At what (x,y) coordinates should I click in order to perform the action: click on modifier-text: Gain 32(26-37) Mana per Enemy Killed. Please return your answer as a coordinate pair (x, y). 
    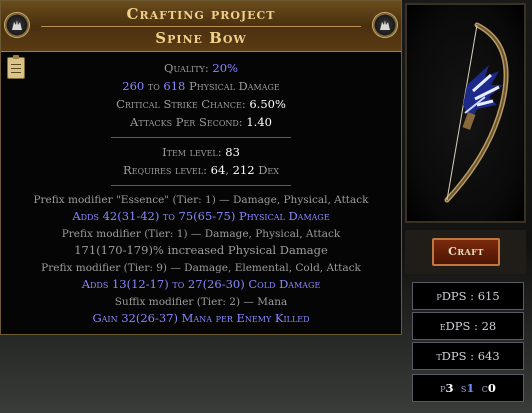
    Looking at the image, I should click on (201, 318).